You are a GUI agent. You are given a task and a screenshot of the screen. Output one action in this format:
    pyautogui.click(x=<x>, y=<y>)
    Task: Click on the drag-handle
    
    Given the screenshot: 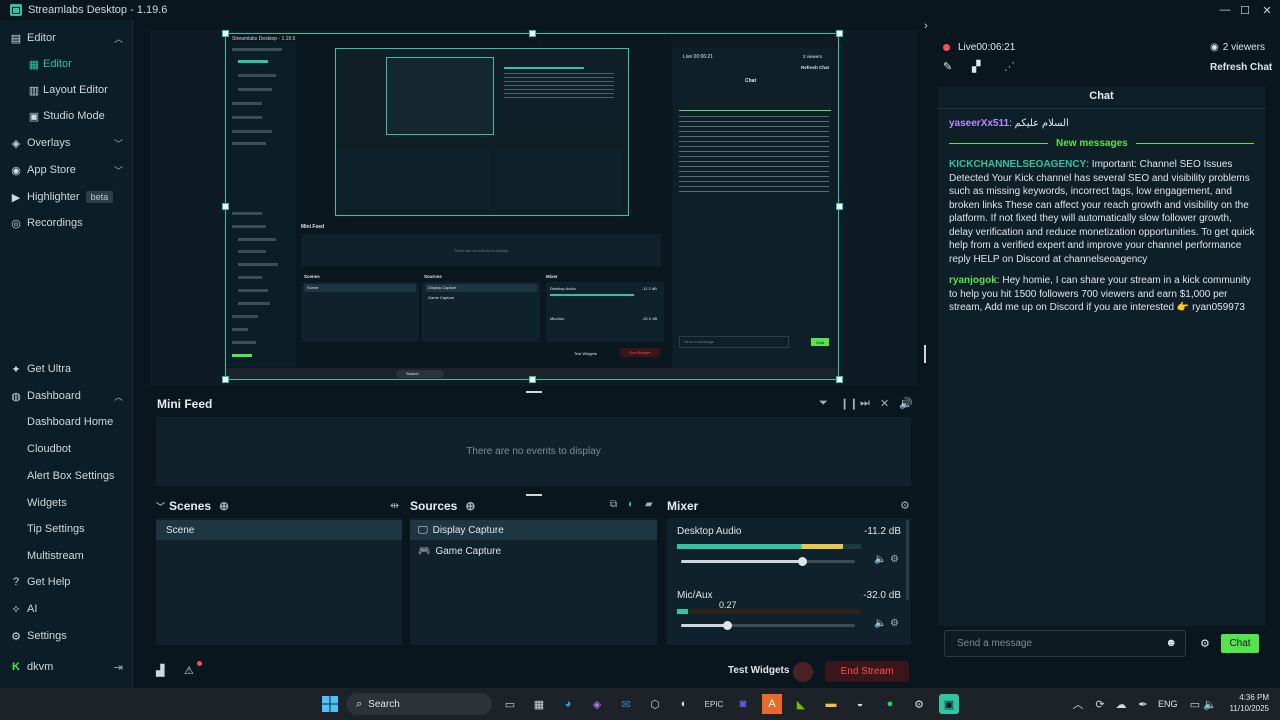 What is the action you would take?
    pyautogui.click(x=534, y=495)
    